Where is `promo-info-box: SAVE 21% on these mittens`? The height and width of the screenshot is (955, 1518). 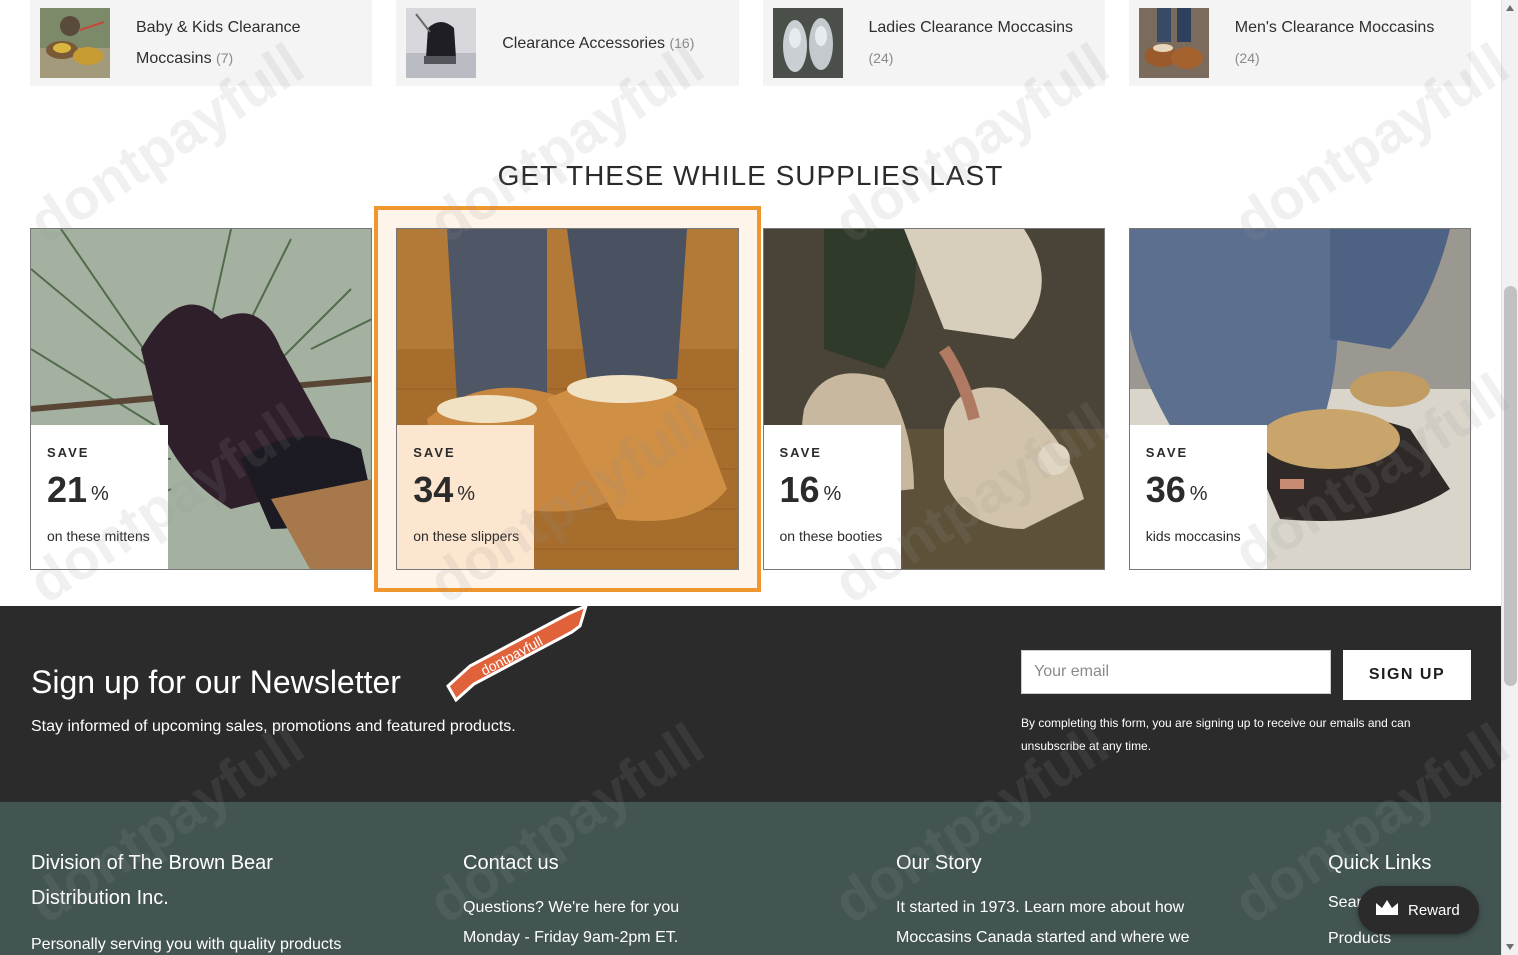
promo-info-box: SAVE 21% on these mittens is located at coordinates (99, 497).